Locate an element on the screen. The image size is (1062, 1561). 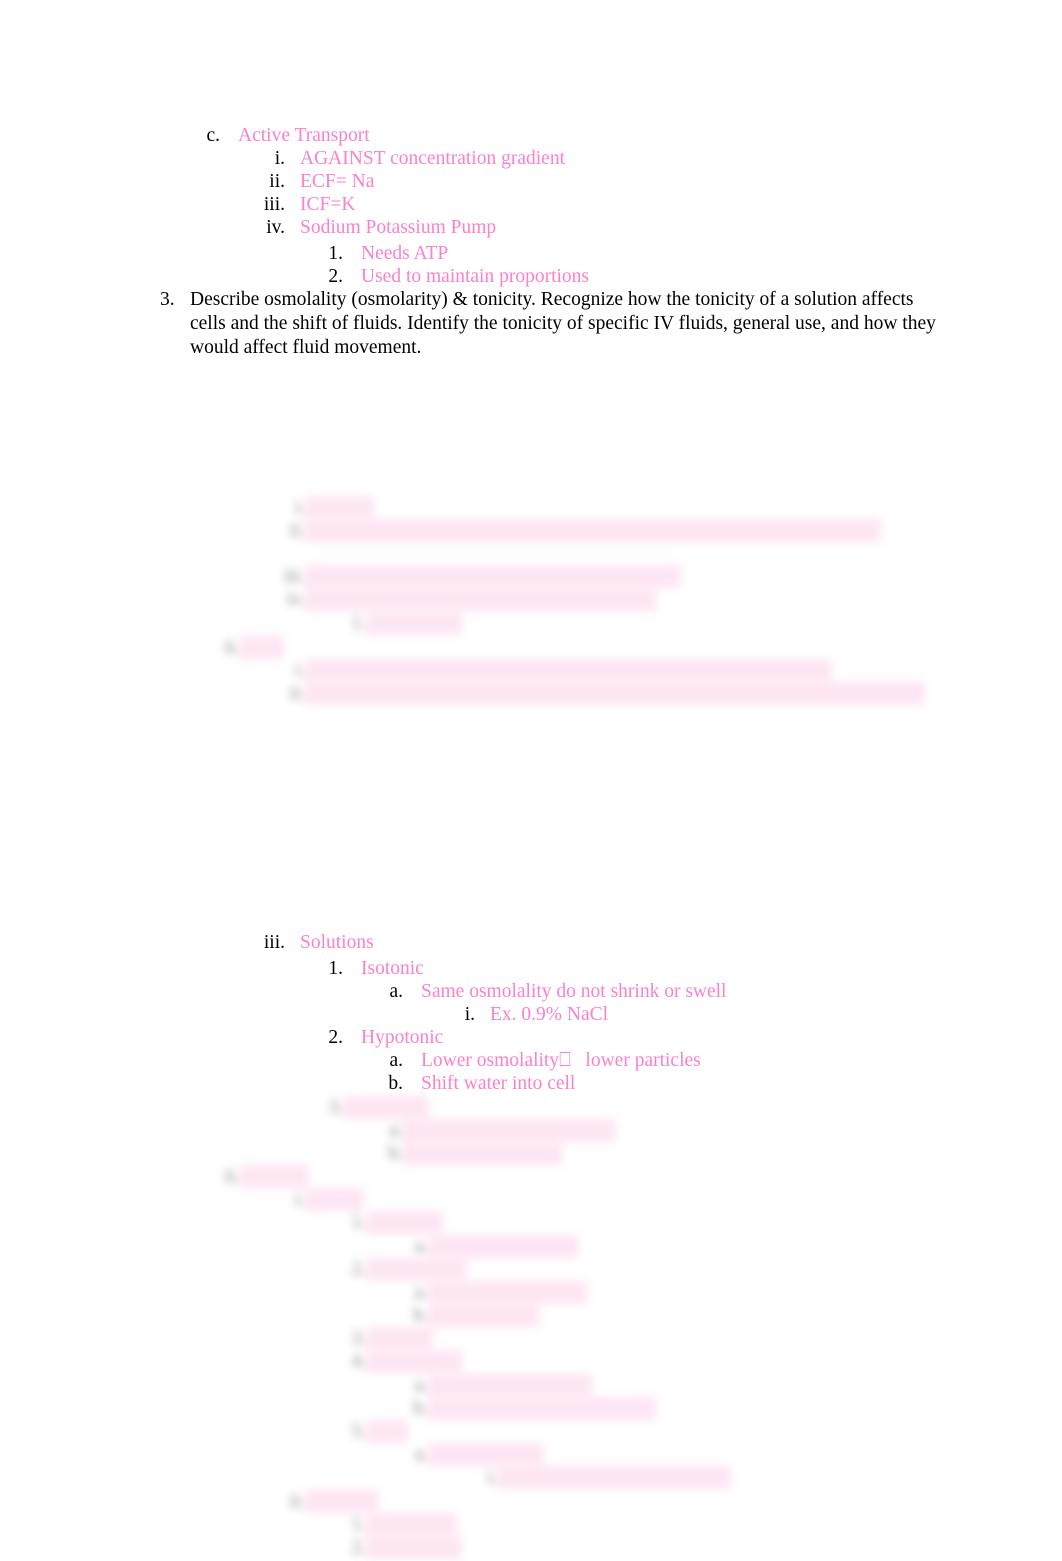
list-item-label: AGAINST concentration gradient is located at coordinates (432, 158).